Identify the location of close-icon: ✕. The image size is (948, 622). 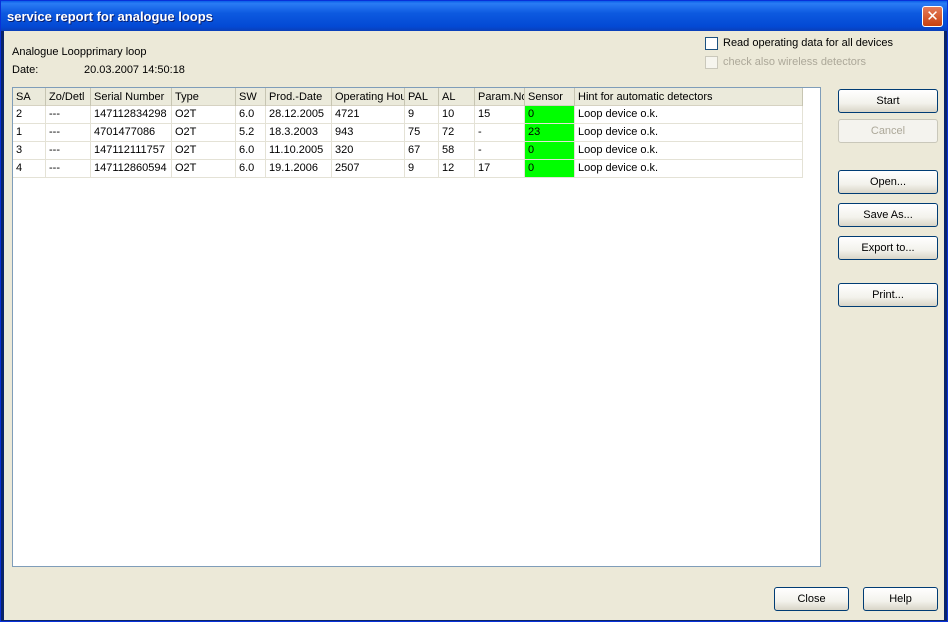
(932, 16).